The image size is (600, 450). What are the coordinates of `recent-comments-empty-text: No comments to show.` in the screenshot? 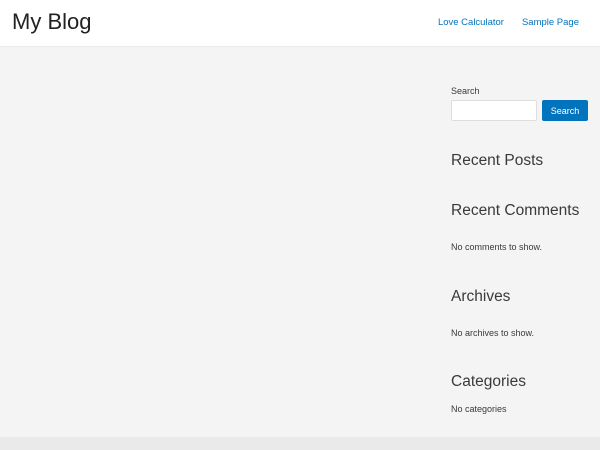 It's located at (497, 247).